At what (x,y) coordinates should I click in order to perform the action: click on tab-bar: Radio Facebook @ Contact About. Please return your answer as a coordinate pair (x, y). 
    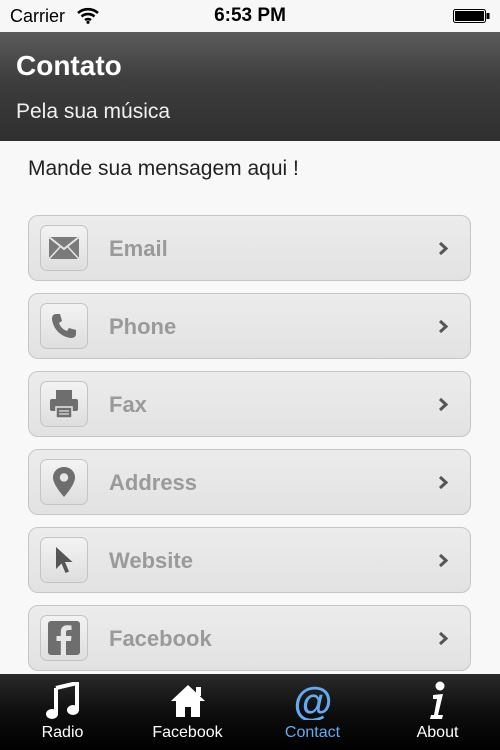
    Looking at the image, I should click on (250, 712).